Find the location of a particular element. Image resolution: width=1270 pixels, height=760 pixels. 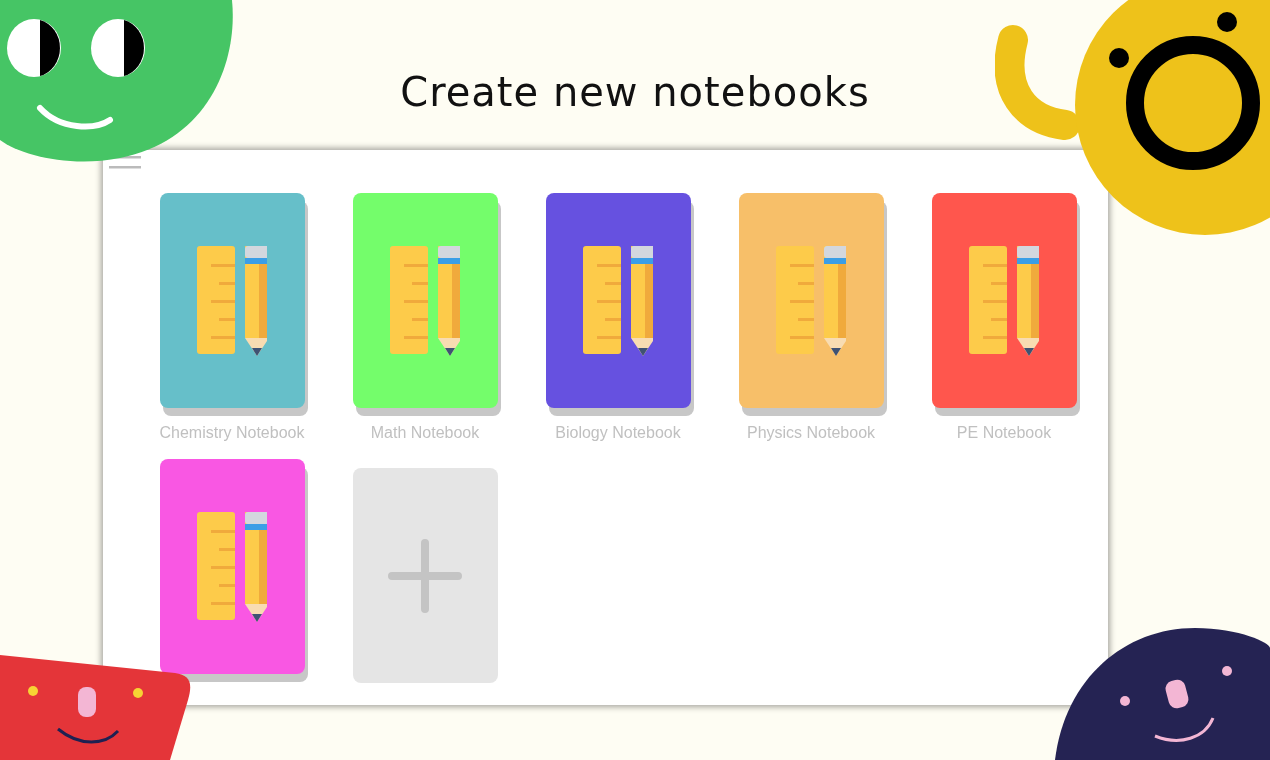

add-notebook-button is located at coordinates (425, 575).